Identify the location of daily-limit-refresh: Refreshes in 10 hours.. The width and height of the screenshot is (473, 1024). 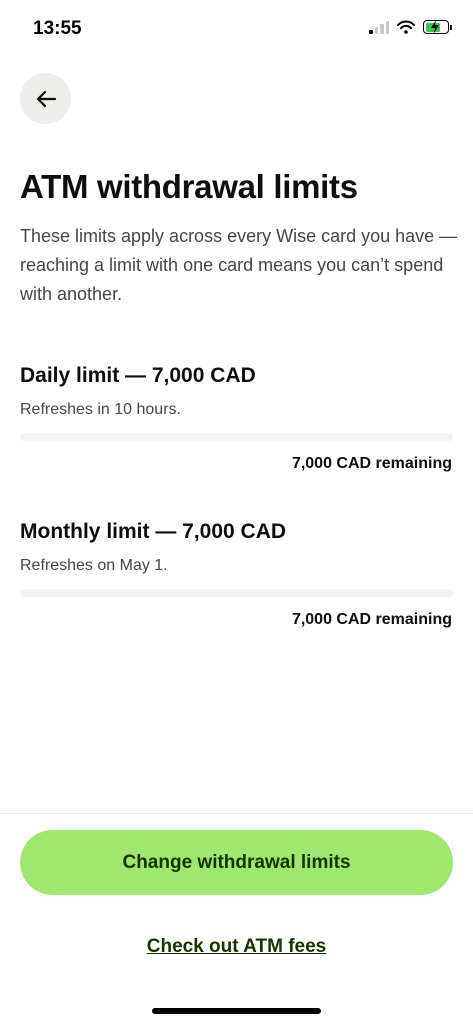
(100, 409).